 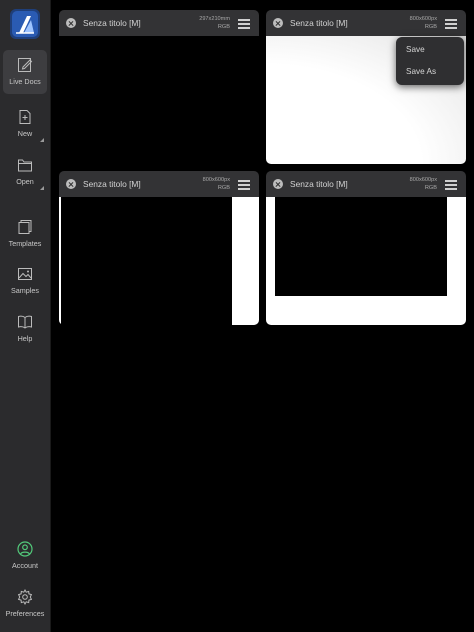 What do you see at coordinates (25, 613) in the screenshot?
I see `sidebar-item-label: Preferences` at bounding box center [25, 613].